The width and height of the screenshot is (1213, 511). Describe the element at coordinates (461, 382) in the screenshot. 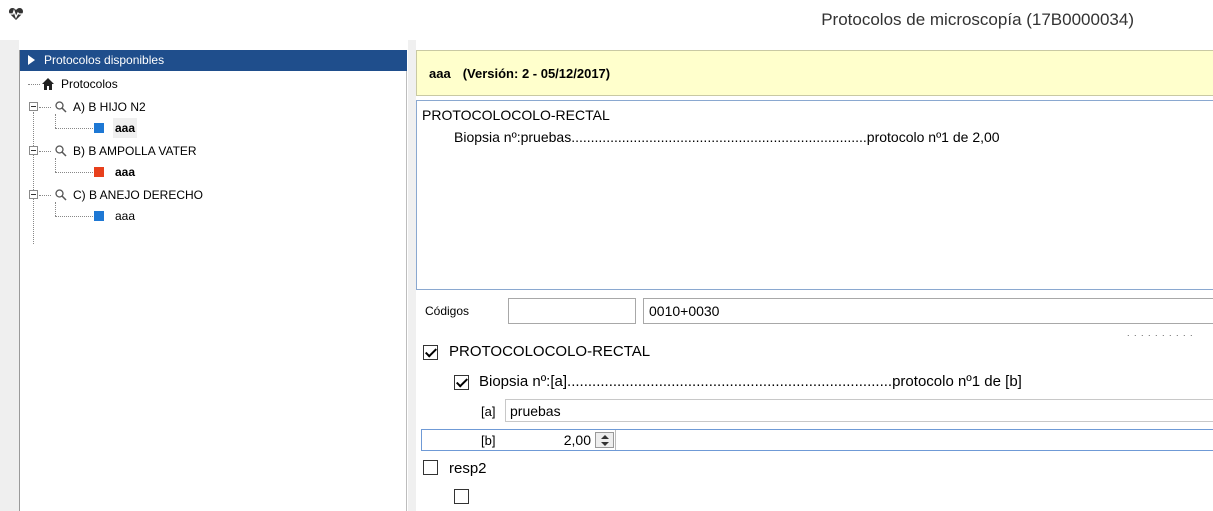

I see `item-checkbox` at that location.